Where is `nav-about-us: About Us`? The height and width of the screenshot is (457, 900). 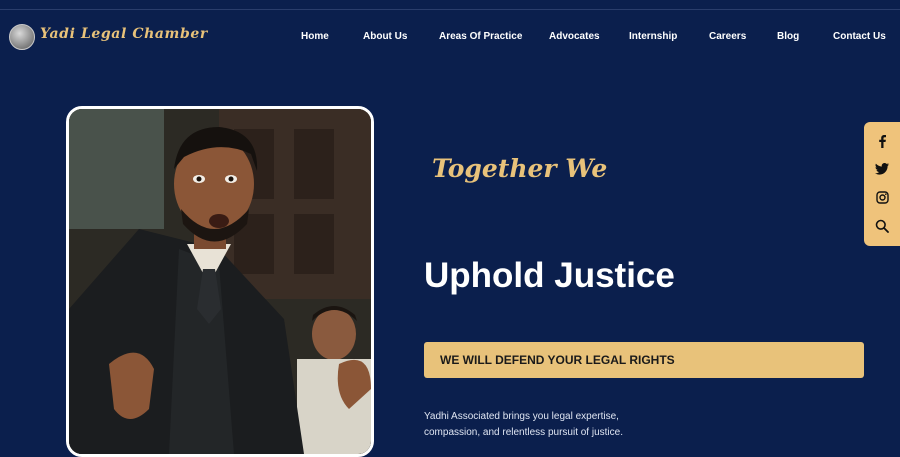 nav-about-us: About Us is located at coordinates (385, 36).